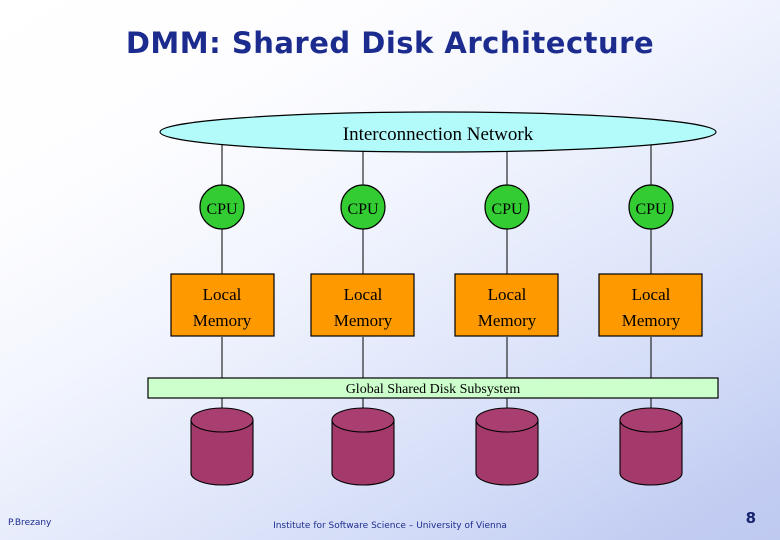  I want to click on local-memory-node-4: Local Memory, so click(650, 305).